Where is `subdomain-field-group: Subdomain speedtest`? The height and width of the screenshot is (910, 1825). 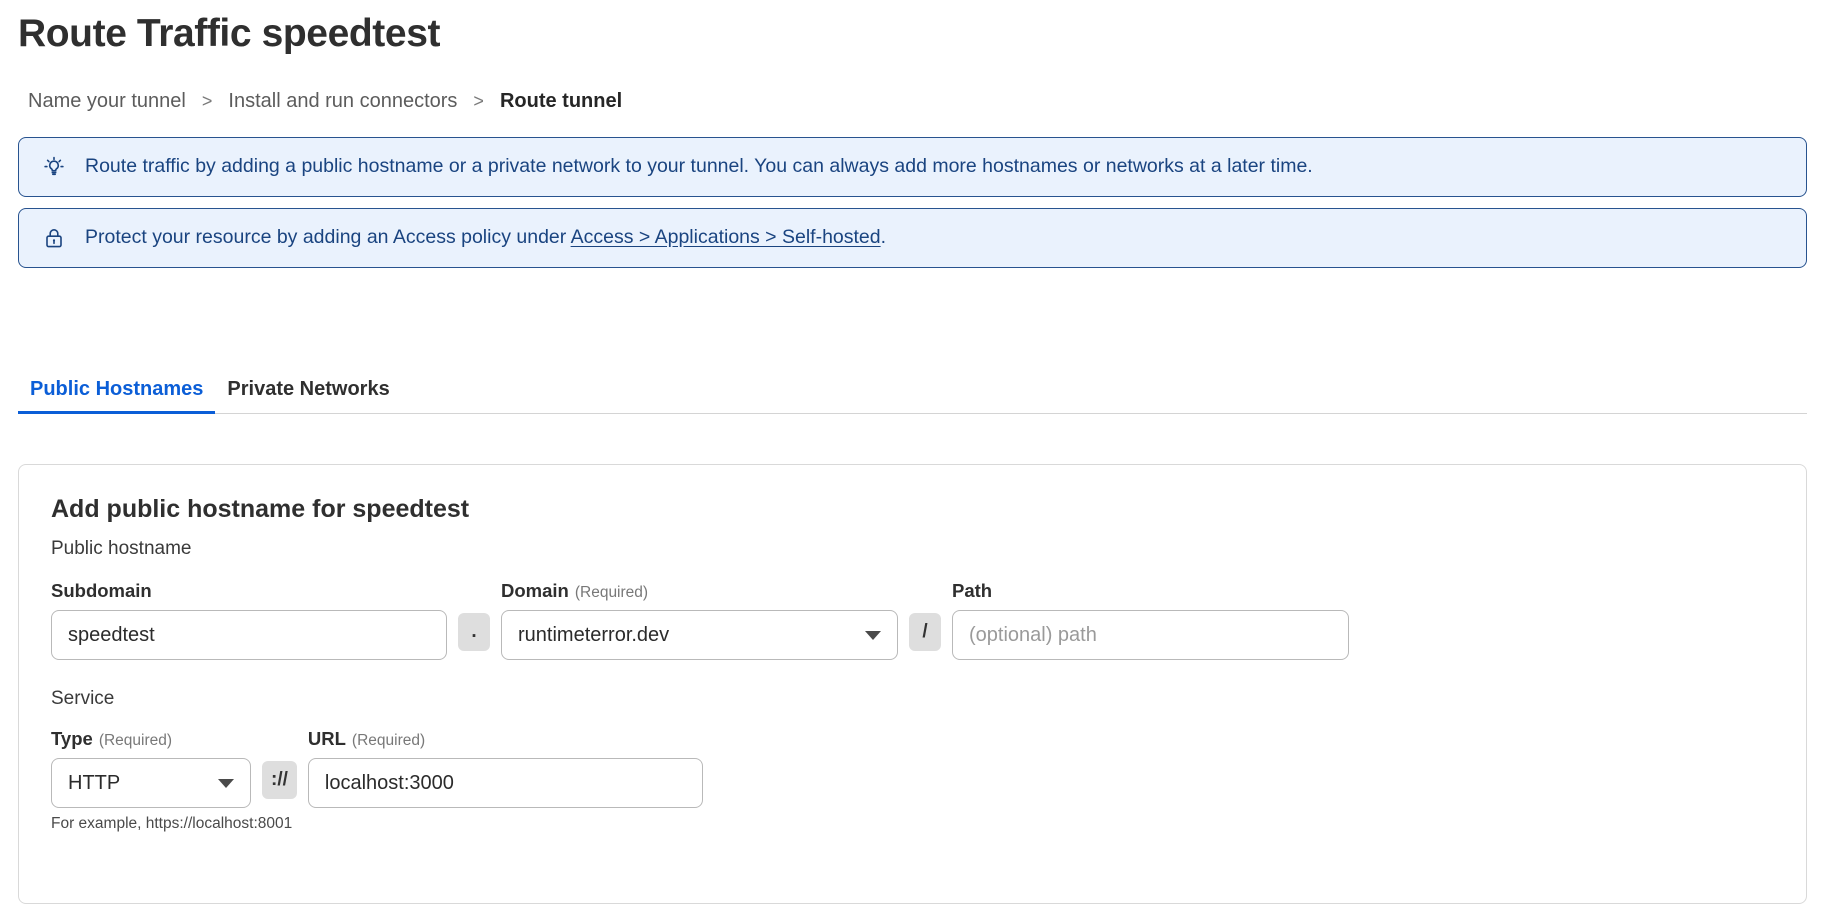
subdomain-field-group: Subdomain speedtest is located at coordinates (249, 620).